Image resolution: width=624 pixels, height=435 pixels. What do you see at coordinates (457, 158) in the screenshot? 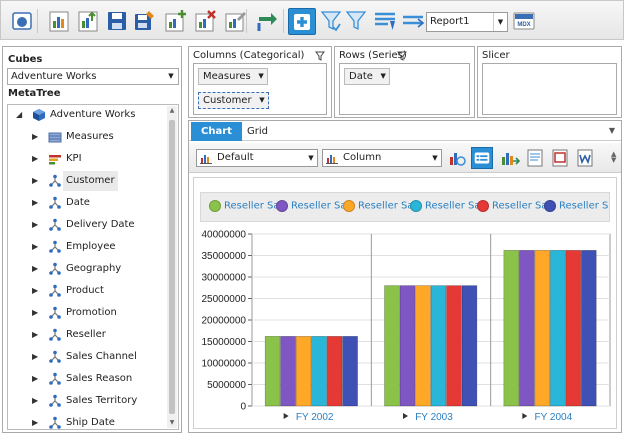
I see `chart-3d-button` at bounding box center [457, 158].